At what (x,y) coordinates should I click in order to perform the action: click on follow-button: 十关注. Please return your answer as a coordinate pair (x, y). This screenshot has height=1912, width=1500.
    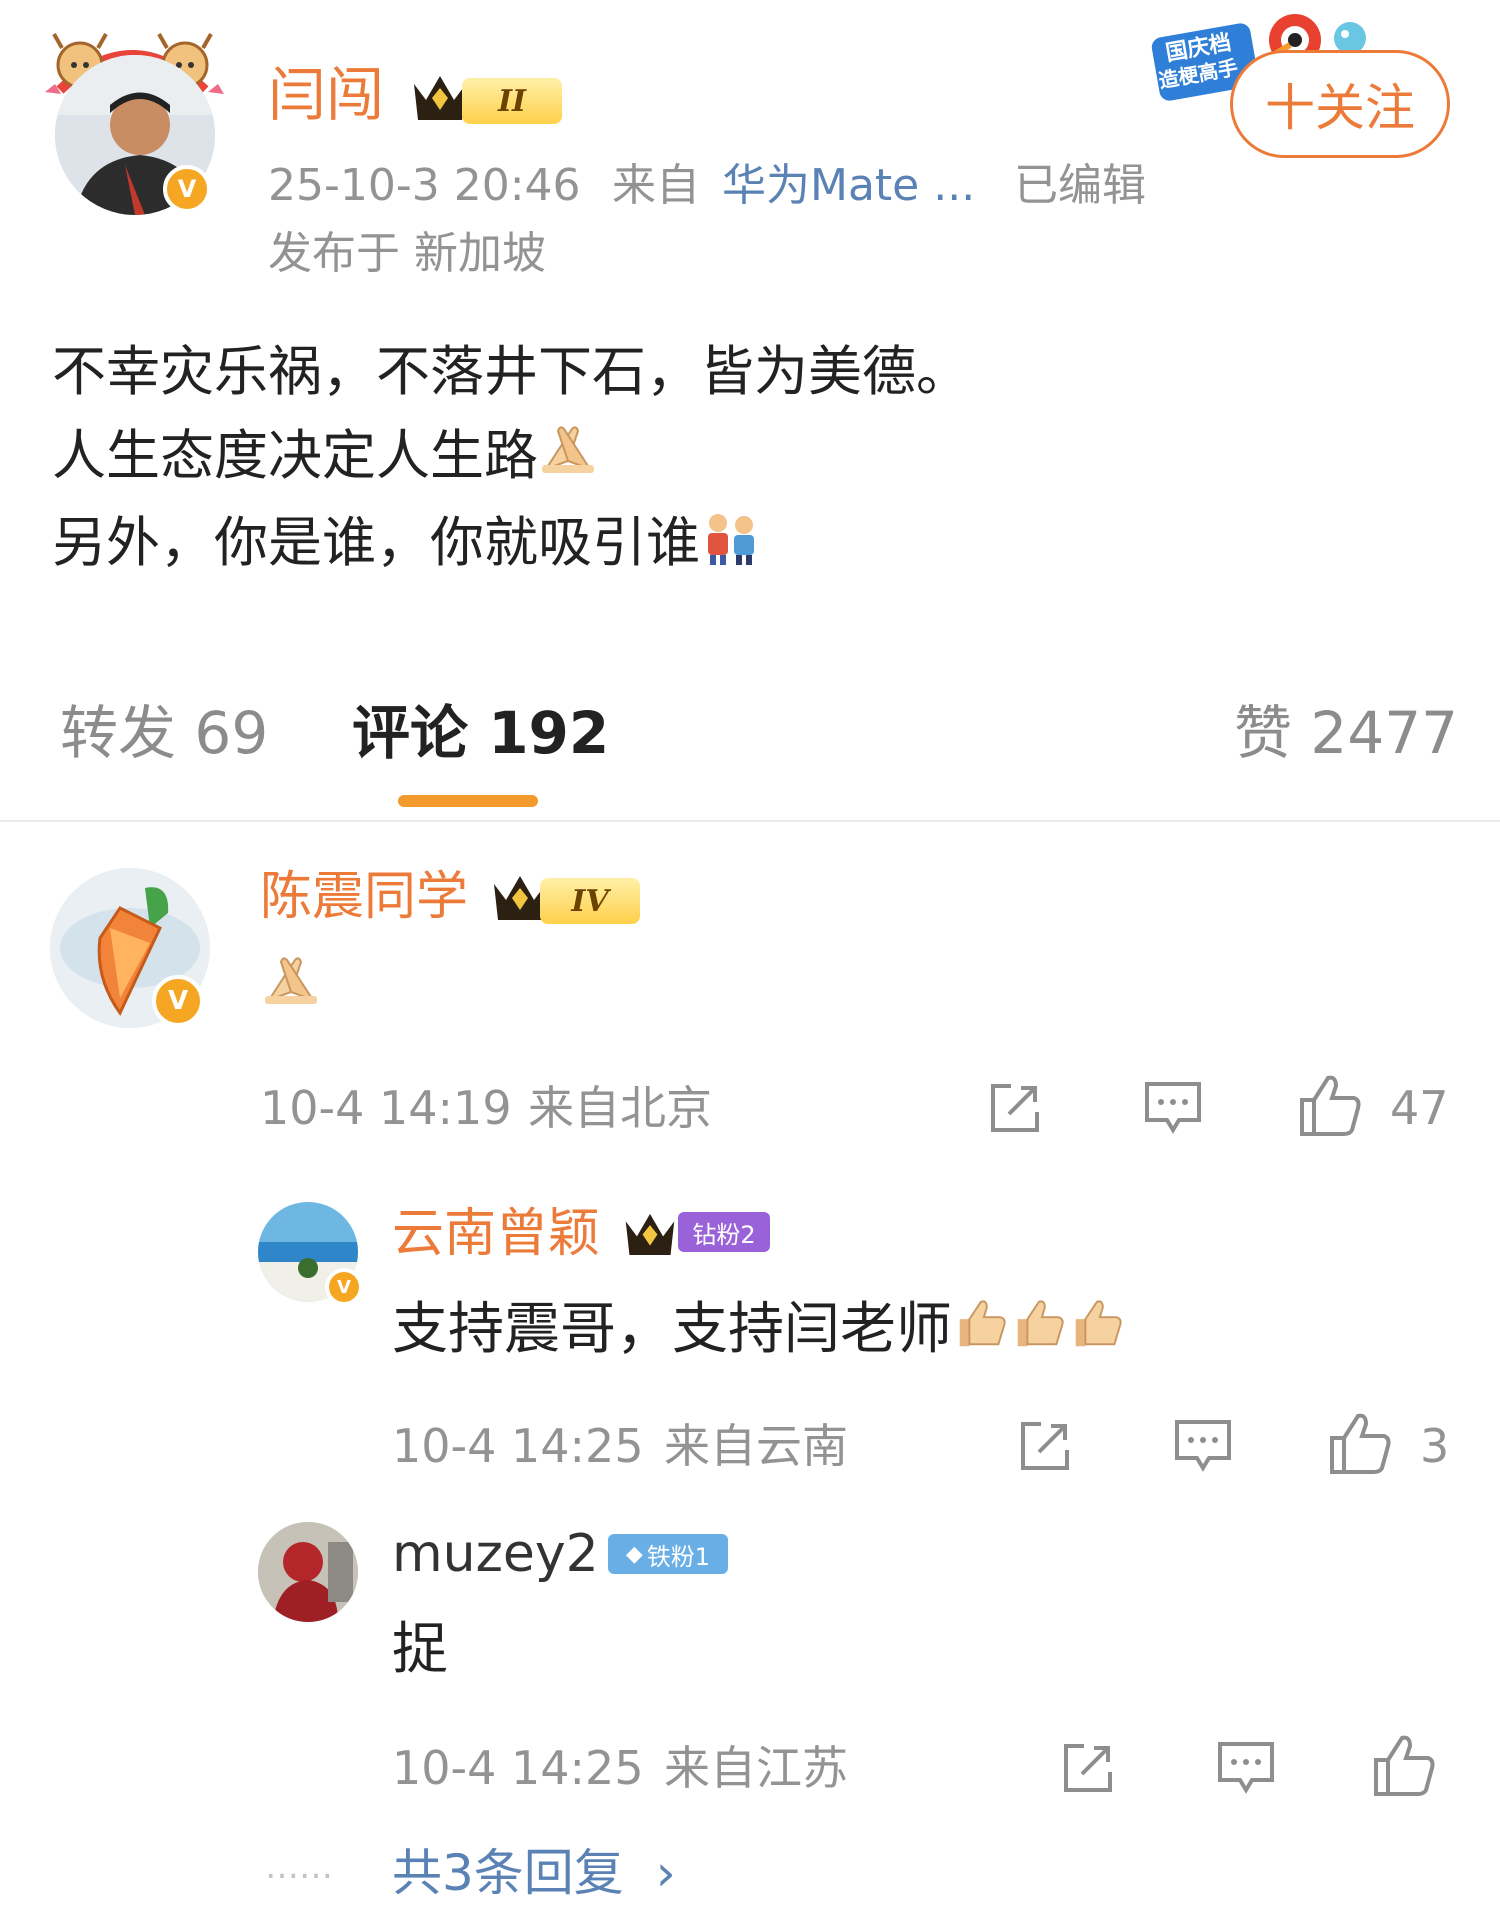
    Looking at the image, I should click on (1340, 104).